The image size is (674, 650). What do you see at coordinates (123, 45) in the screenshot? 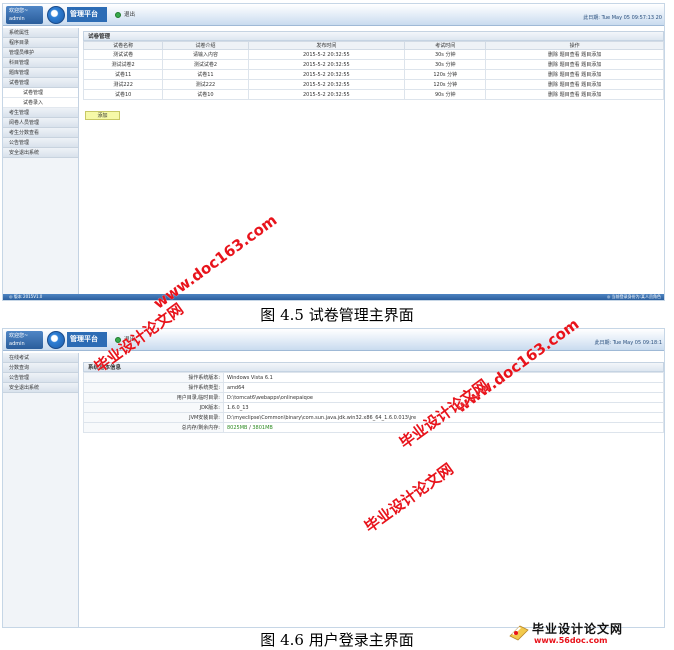
I see `column-header: 试卷名称` at bounding box center [123, 45].